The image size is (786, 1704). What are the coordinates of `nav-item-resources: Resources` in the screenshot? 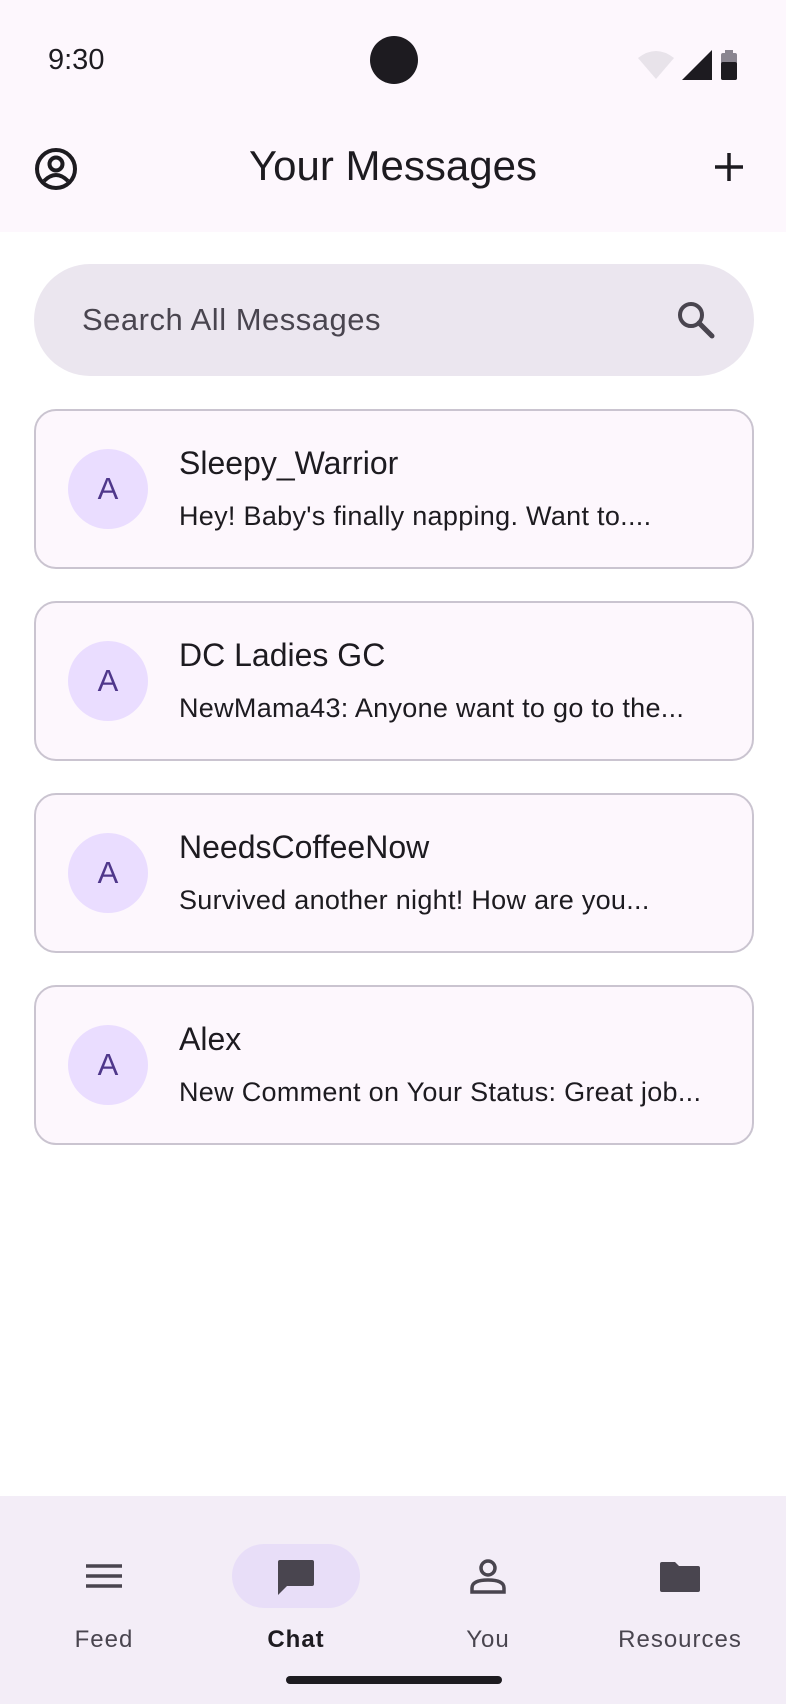 It's located at (680, 1590).